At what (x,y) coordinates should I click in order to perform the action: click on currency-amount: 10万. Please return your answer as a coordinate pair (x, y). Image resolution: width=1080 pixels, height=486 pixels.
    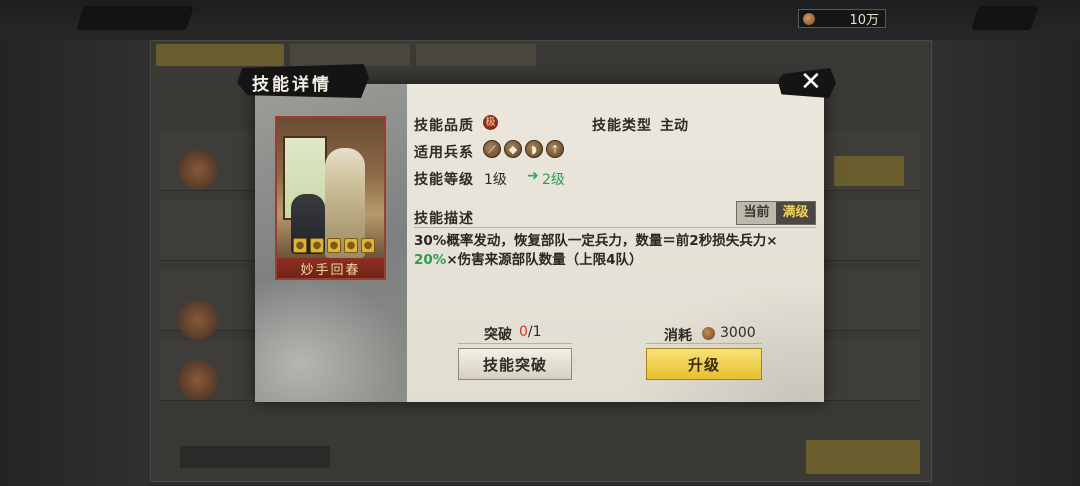
    Looking at the image, I should click on (864, 20).